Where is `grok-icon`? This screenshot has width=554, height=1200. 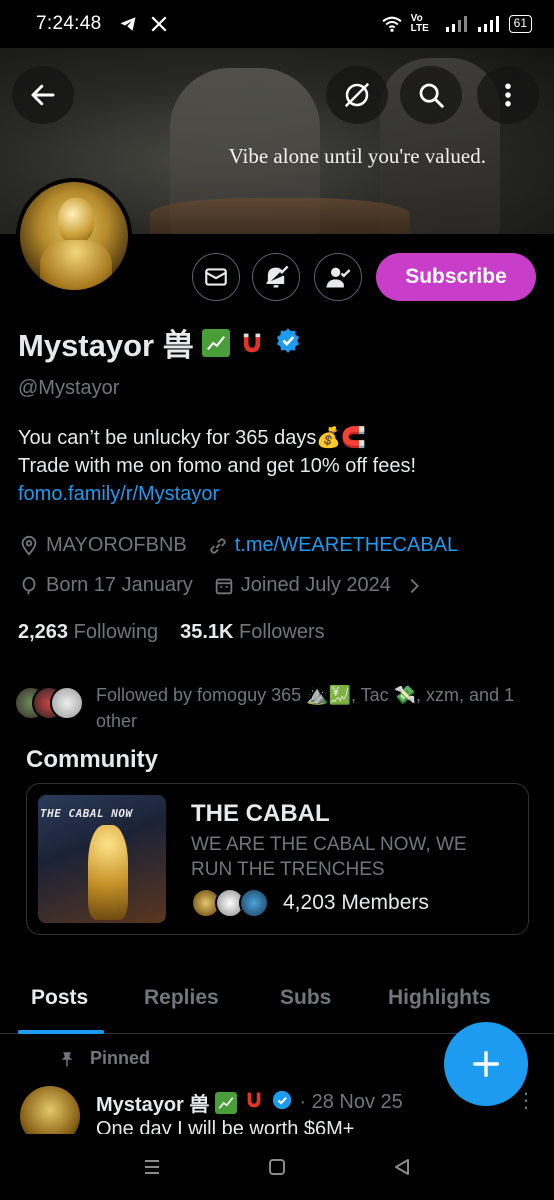 grok-icon is located at coordinates (357, 95).